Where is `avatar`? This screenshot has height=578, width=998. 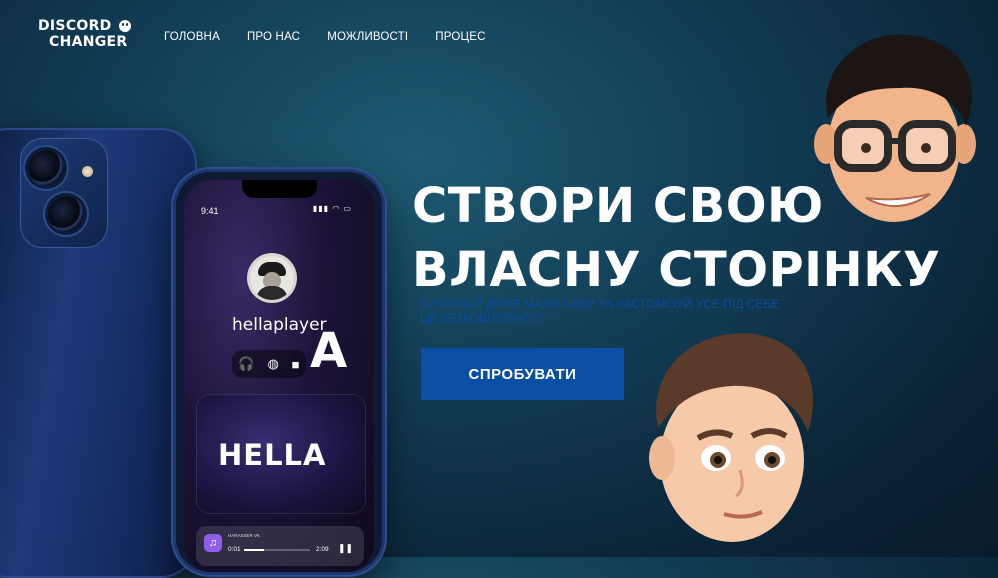 avatar is located at coordinates (272, 278).